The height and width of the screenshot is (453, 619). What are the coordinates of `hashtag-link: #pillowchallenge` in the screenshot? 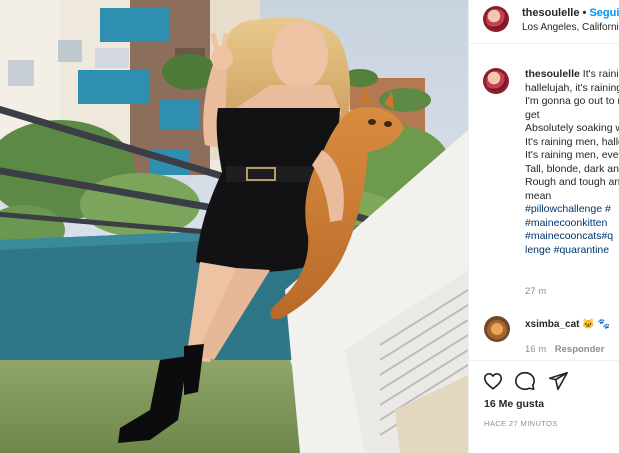 It's located at (563, 209).